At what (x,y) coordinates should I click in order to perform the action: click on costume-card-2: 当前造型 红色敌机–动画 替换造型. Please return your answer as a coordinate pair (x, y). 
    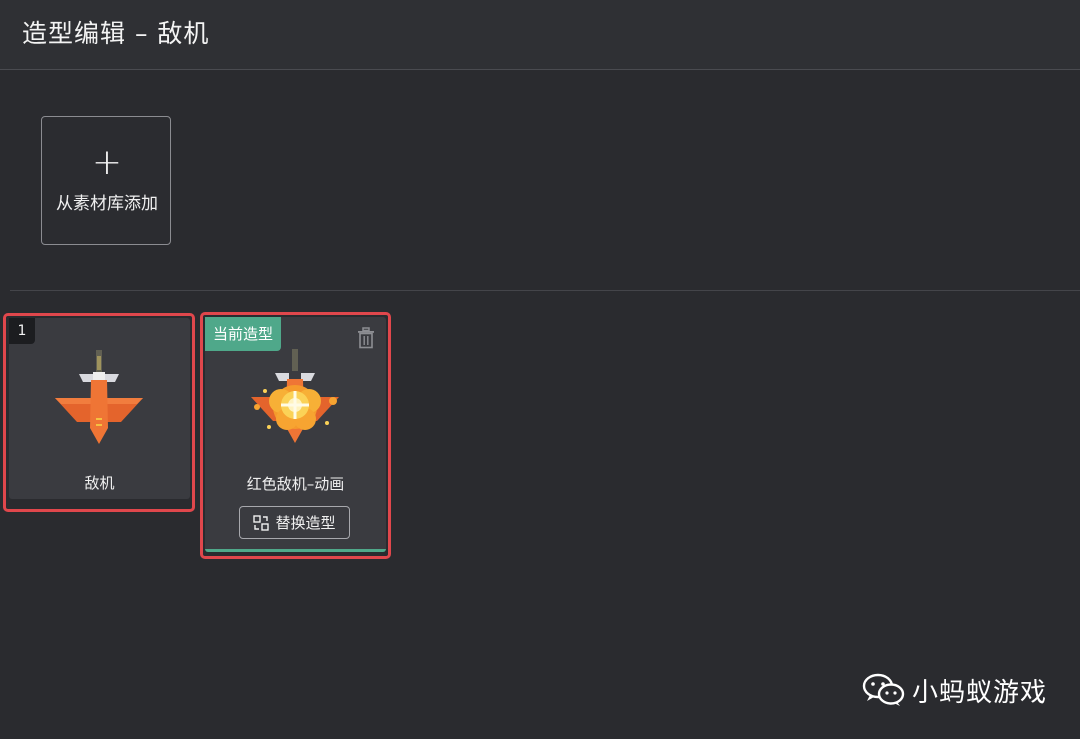
    Looking at the image, I should click on (295, 434).